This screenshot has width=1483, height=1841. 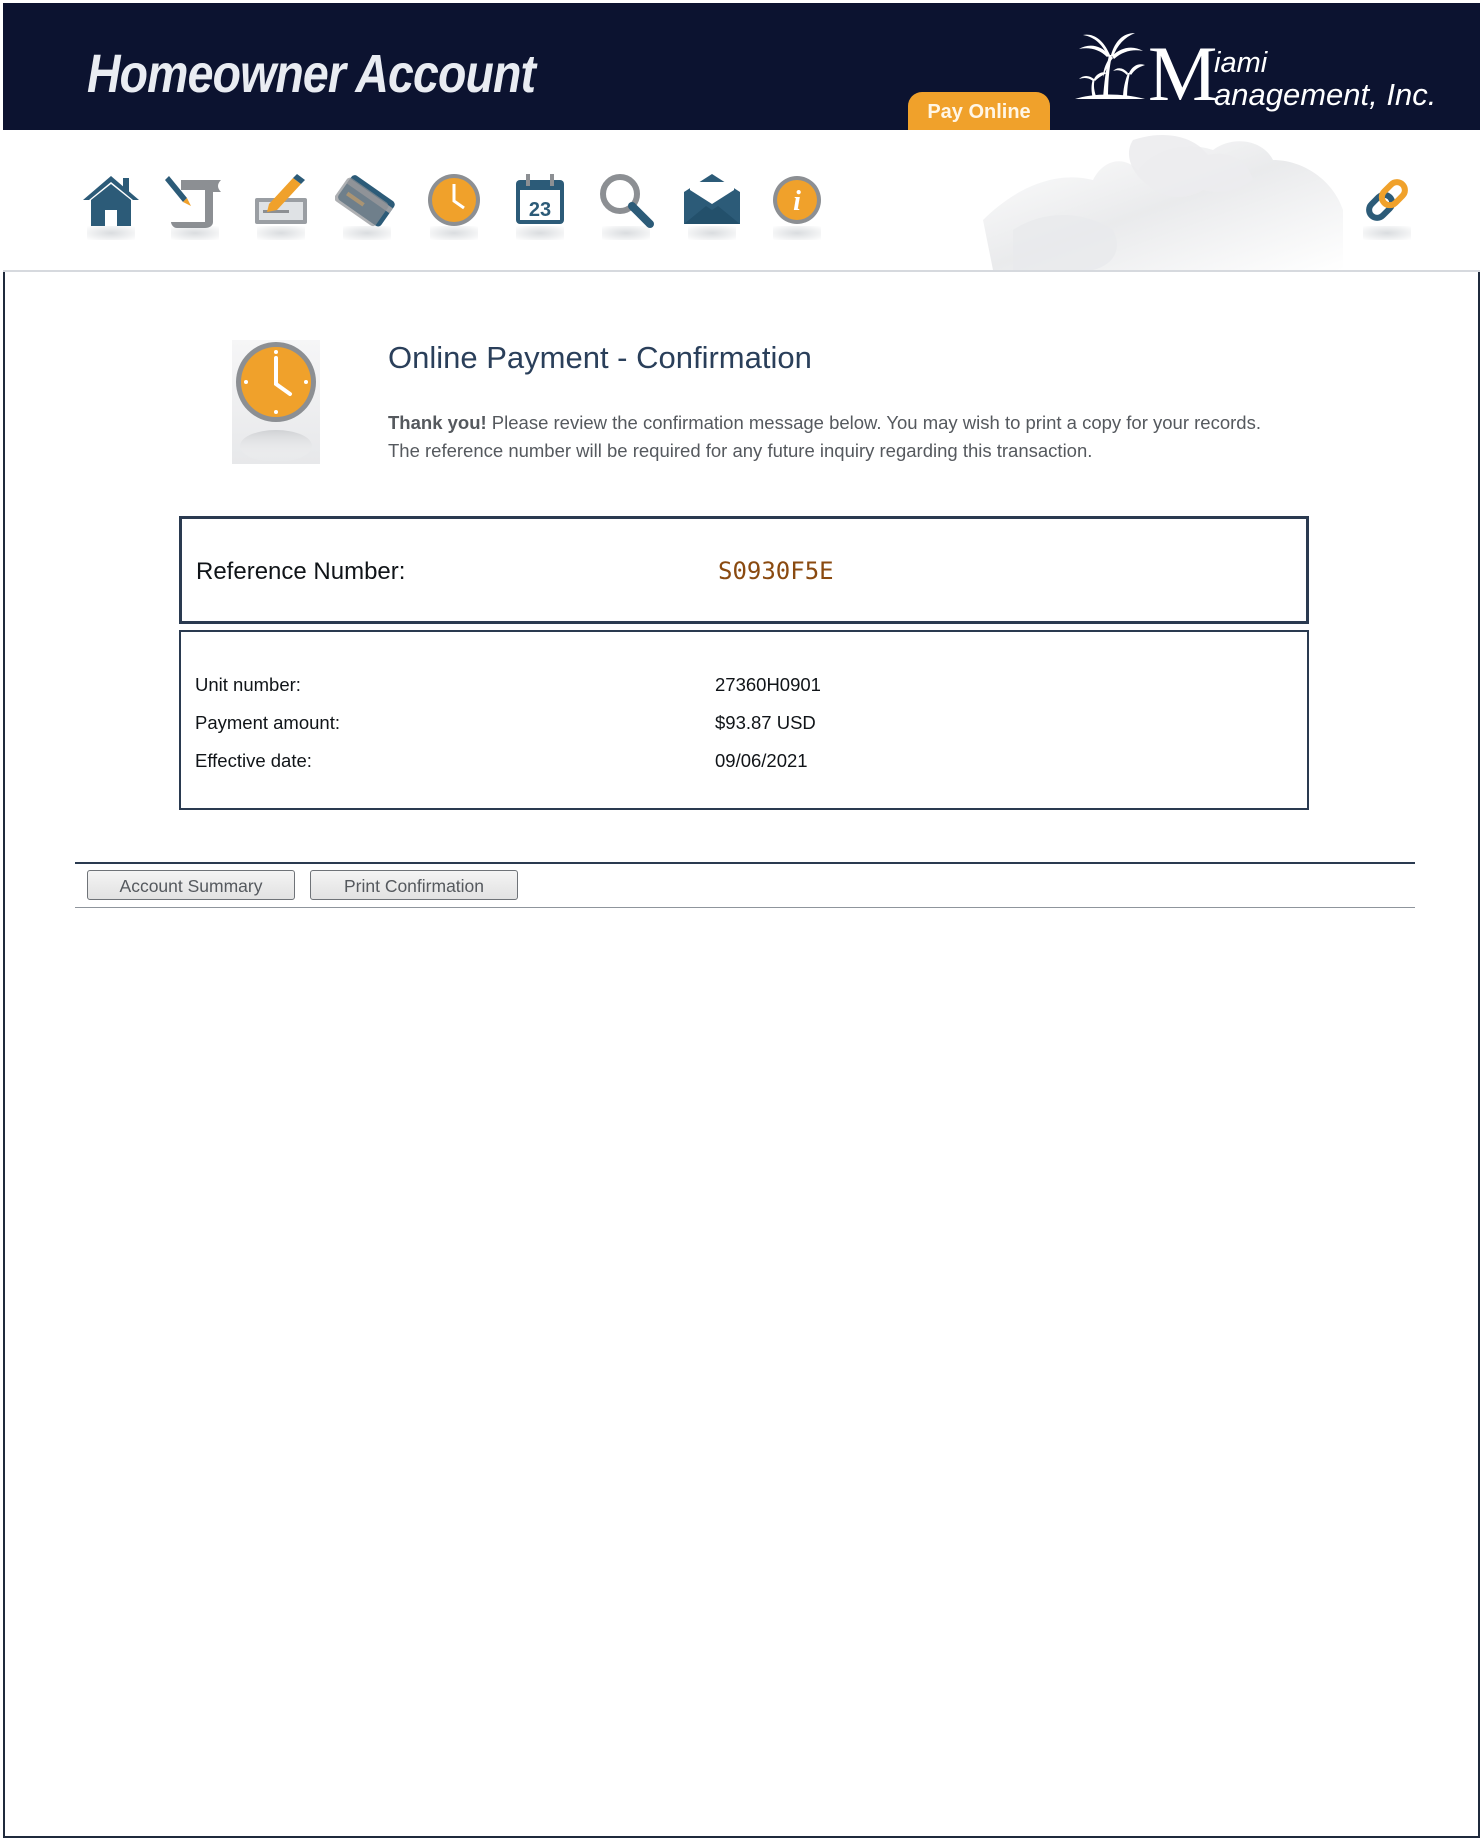 I want to click on credit-card-icon, so click(x=364, y=201).